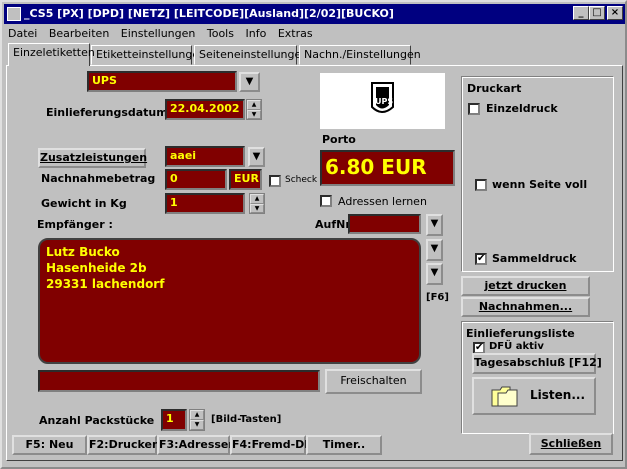  I want to click on timer-button: Timer.., so click(344, 445).